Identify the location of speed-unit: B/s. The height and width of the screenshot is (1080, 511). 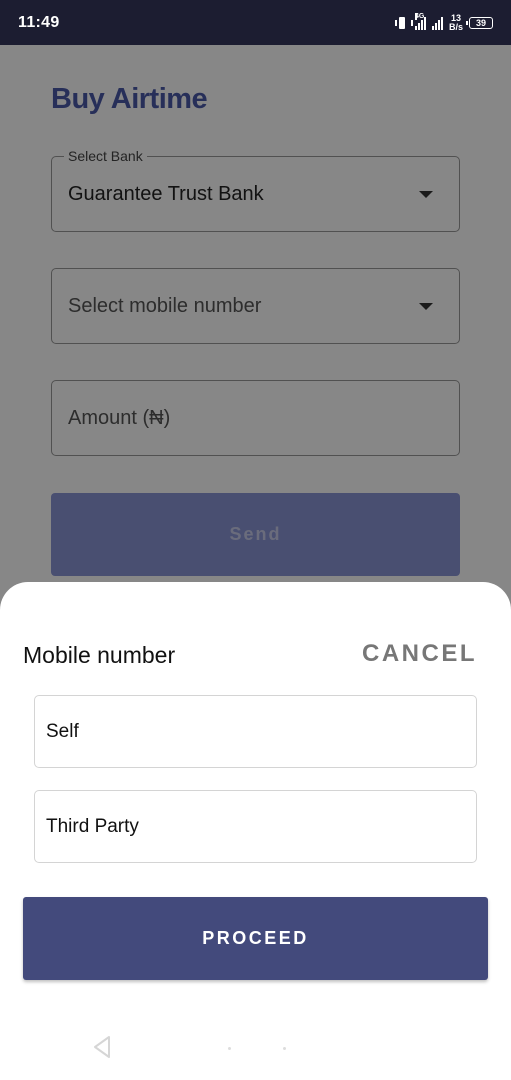
(455, 26).